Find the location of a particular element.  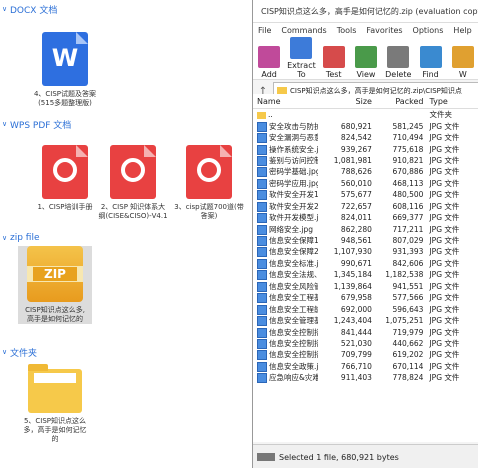

table-row: 软件安全开发2.j... 722,657 608,116 JPG 文件 is located at coordinates (365, 206).